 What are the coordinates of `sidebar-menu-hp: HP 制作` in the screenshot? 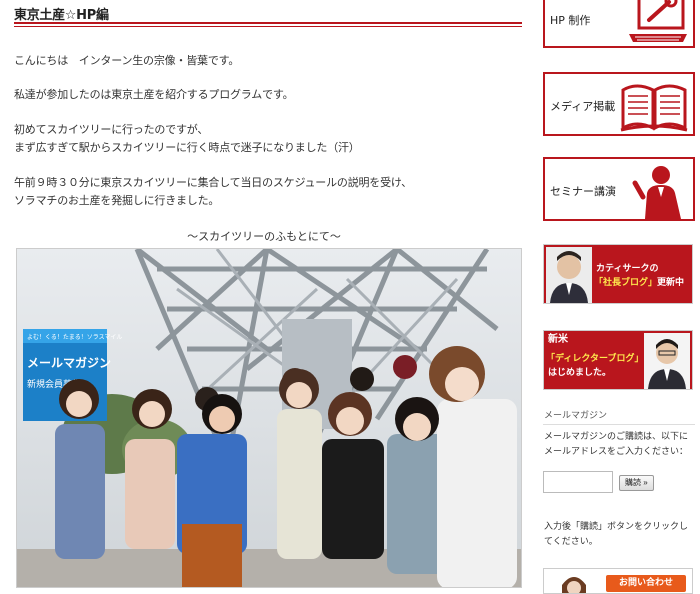 It's located at (619, 24).